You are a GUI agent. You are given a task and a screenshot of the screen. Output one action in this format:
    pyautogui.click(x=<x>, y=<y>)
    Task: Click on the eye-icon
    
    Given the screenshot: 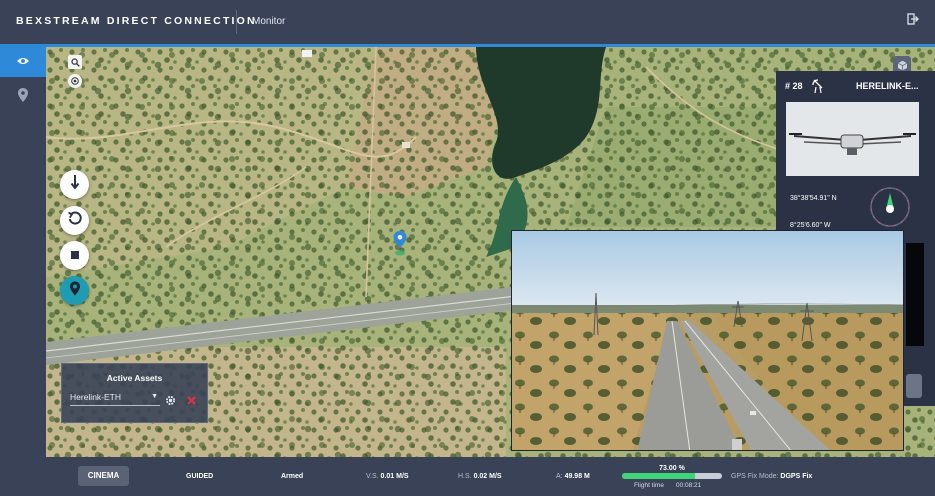 What is the action you would take?
    pyautogui.click(x=23, y=62)
    